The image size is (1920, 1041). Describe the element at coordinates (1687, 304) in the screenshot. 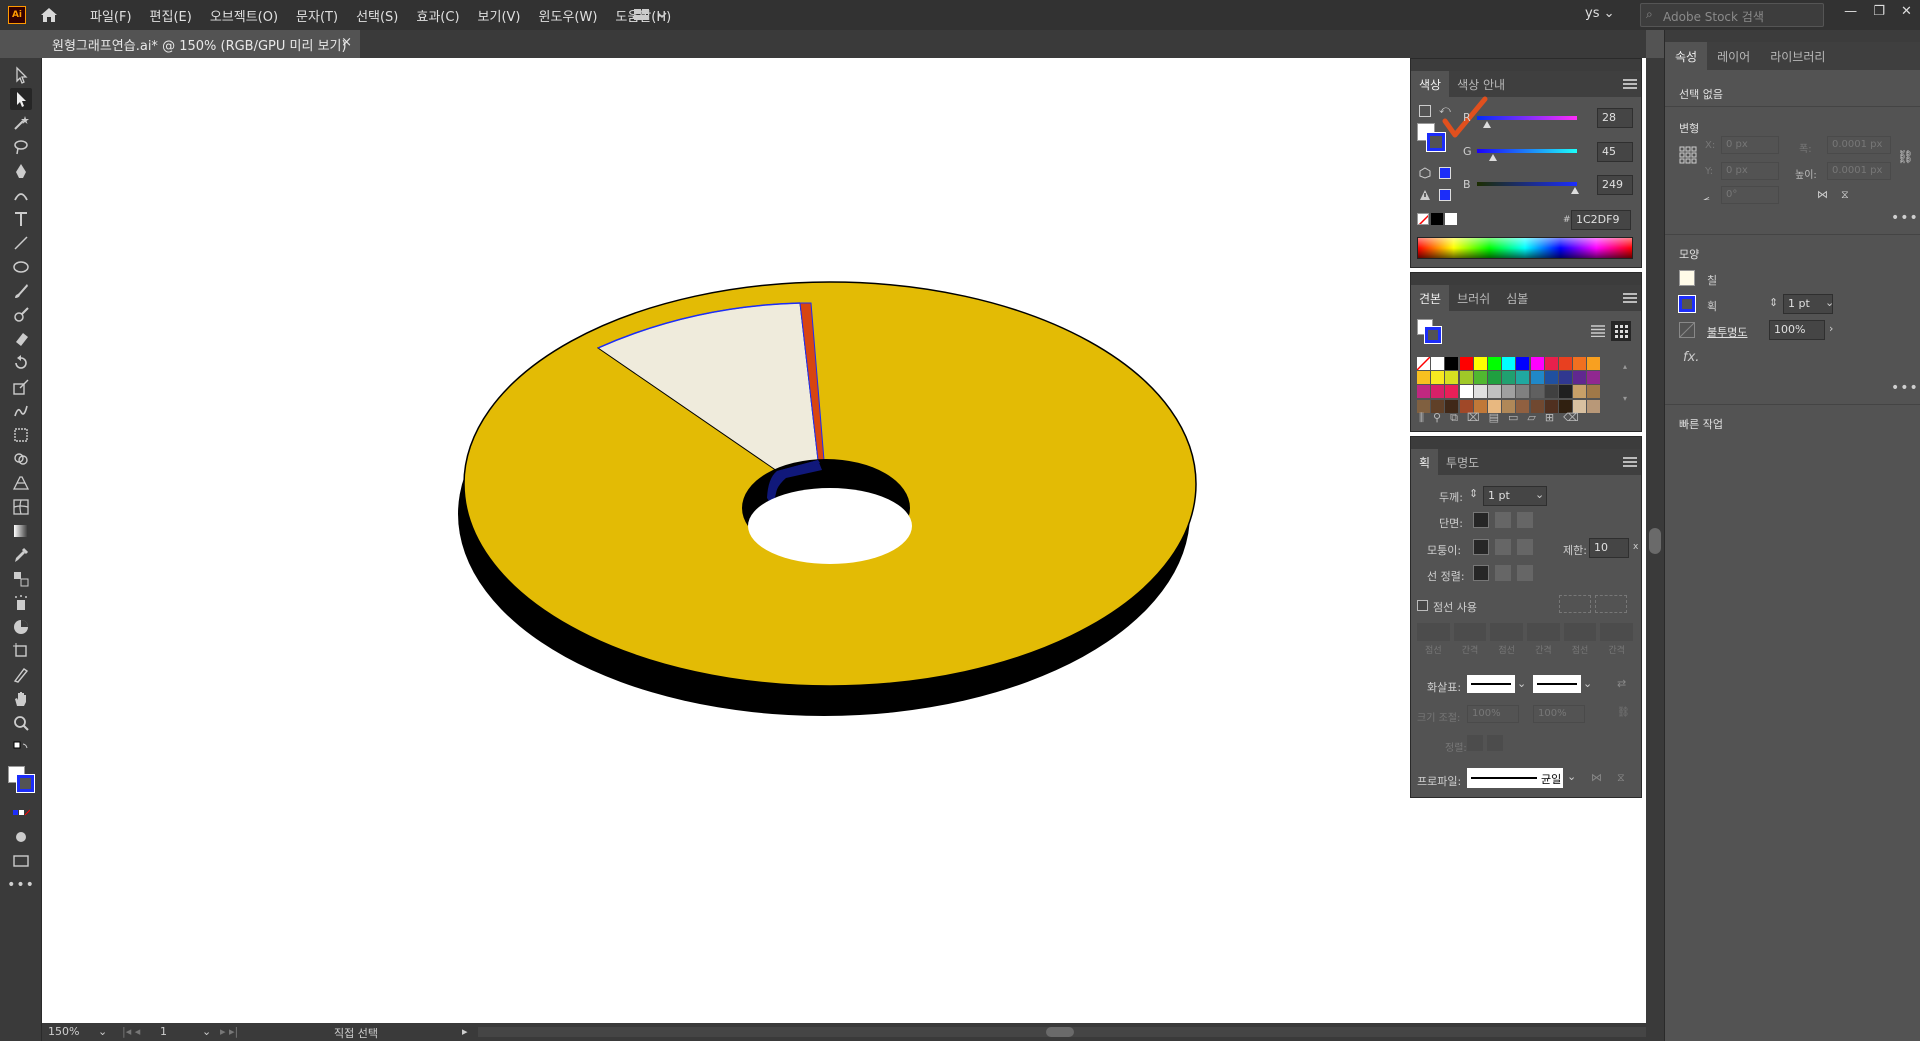

I see `appearance-stroke-swatch` at that location.